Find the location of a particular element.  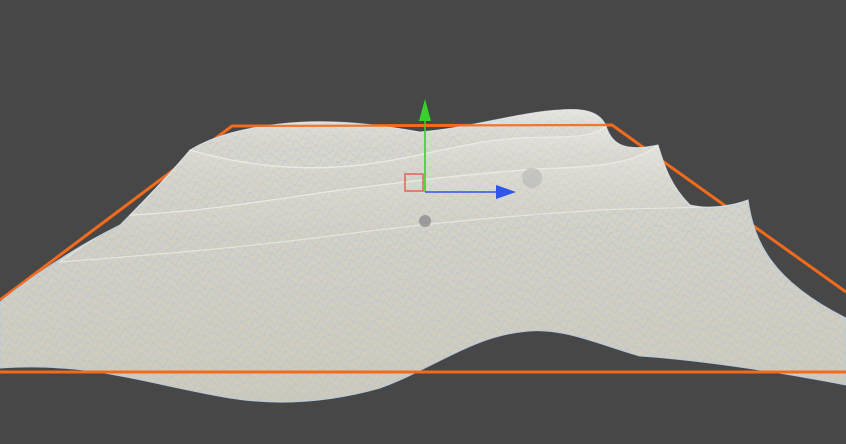

view-plane-handle is located at coordinates (532, 178).